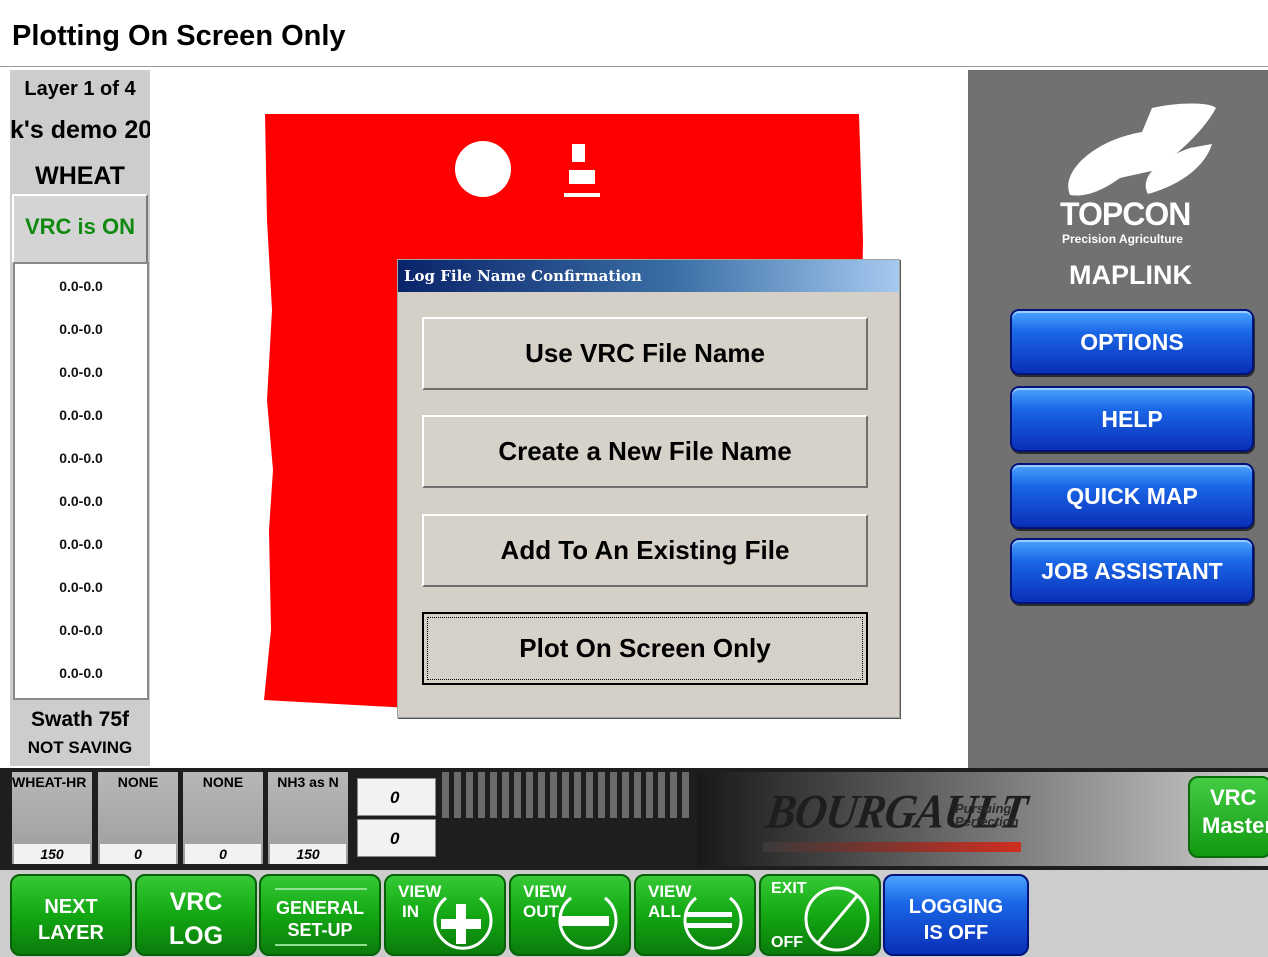  Describe the element at coordinates (523, 276) in the screenshot. I see `dialog-title: Log File Name Confirmation` at that location.